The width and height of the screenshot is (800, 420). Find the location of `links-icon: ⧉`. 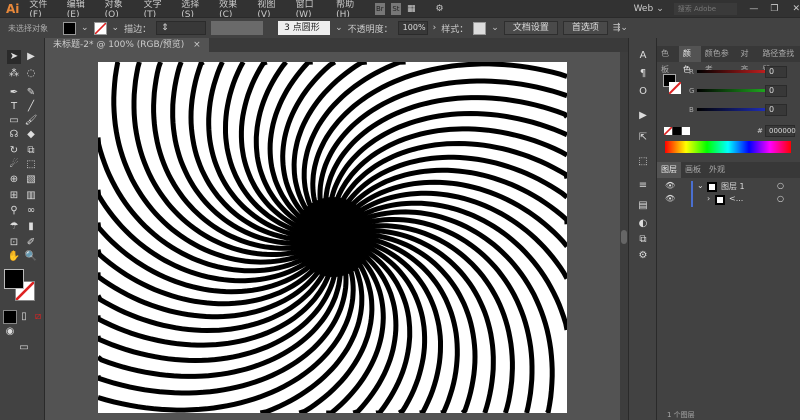

links-icon: ⧉ is located at coordinates (643, 240).